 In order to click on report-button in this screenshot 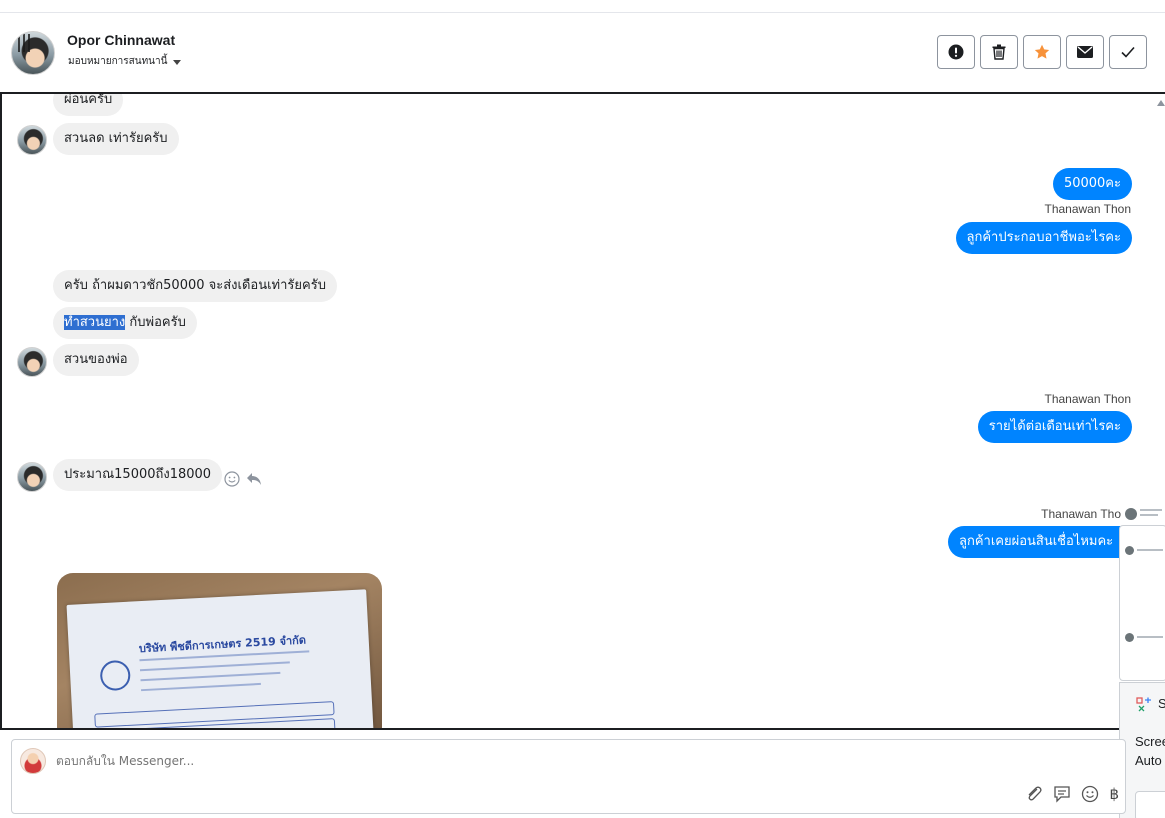, I will do `click(956, 52)`.